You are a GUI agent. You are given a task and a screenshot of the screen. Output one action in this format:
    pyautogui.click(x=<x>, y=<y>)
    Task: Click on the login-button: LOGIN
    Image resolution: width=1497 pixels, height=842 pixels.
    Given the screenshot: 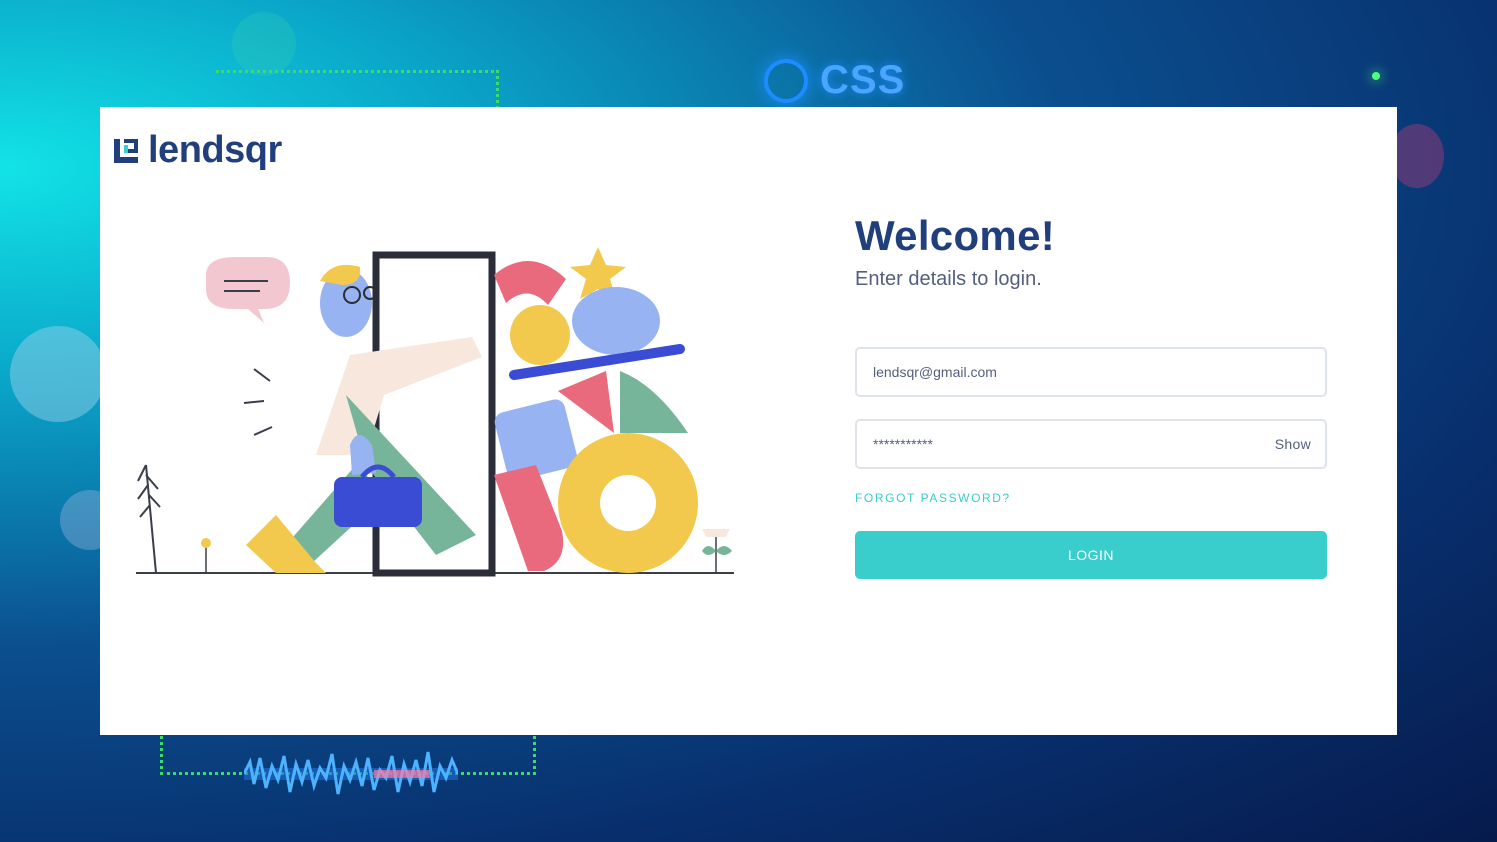 What is the action you would take?
    pyautogui.click(x=1091, y=555)
    